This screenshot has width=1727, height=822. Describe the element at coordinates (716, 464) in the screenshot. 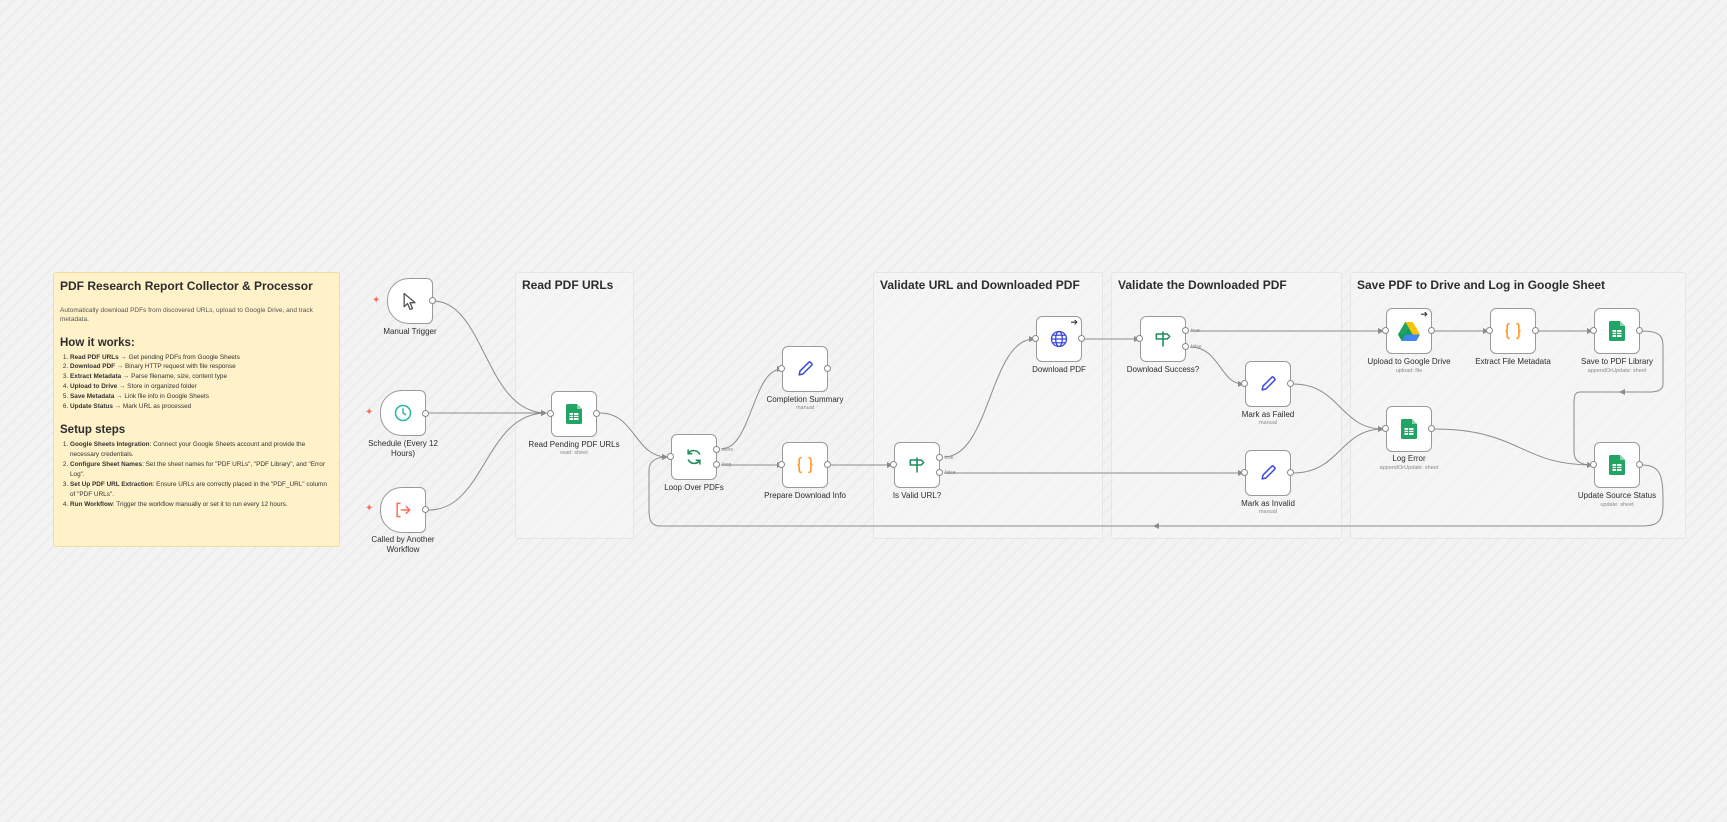

I see `output-port-loop` at that location.